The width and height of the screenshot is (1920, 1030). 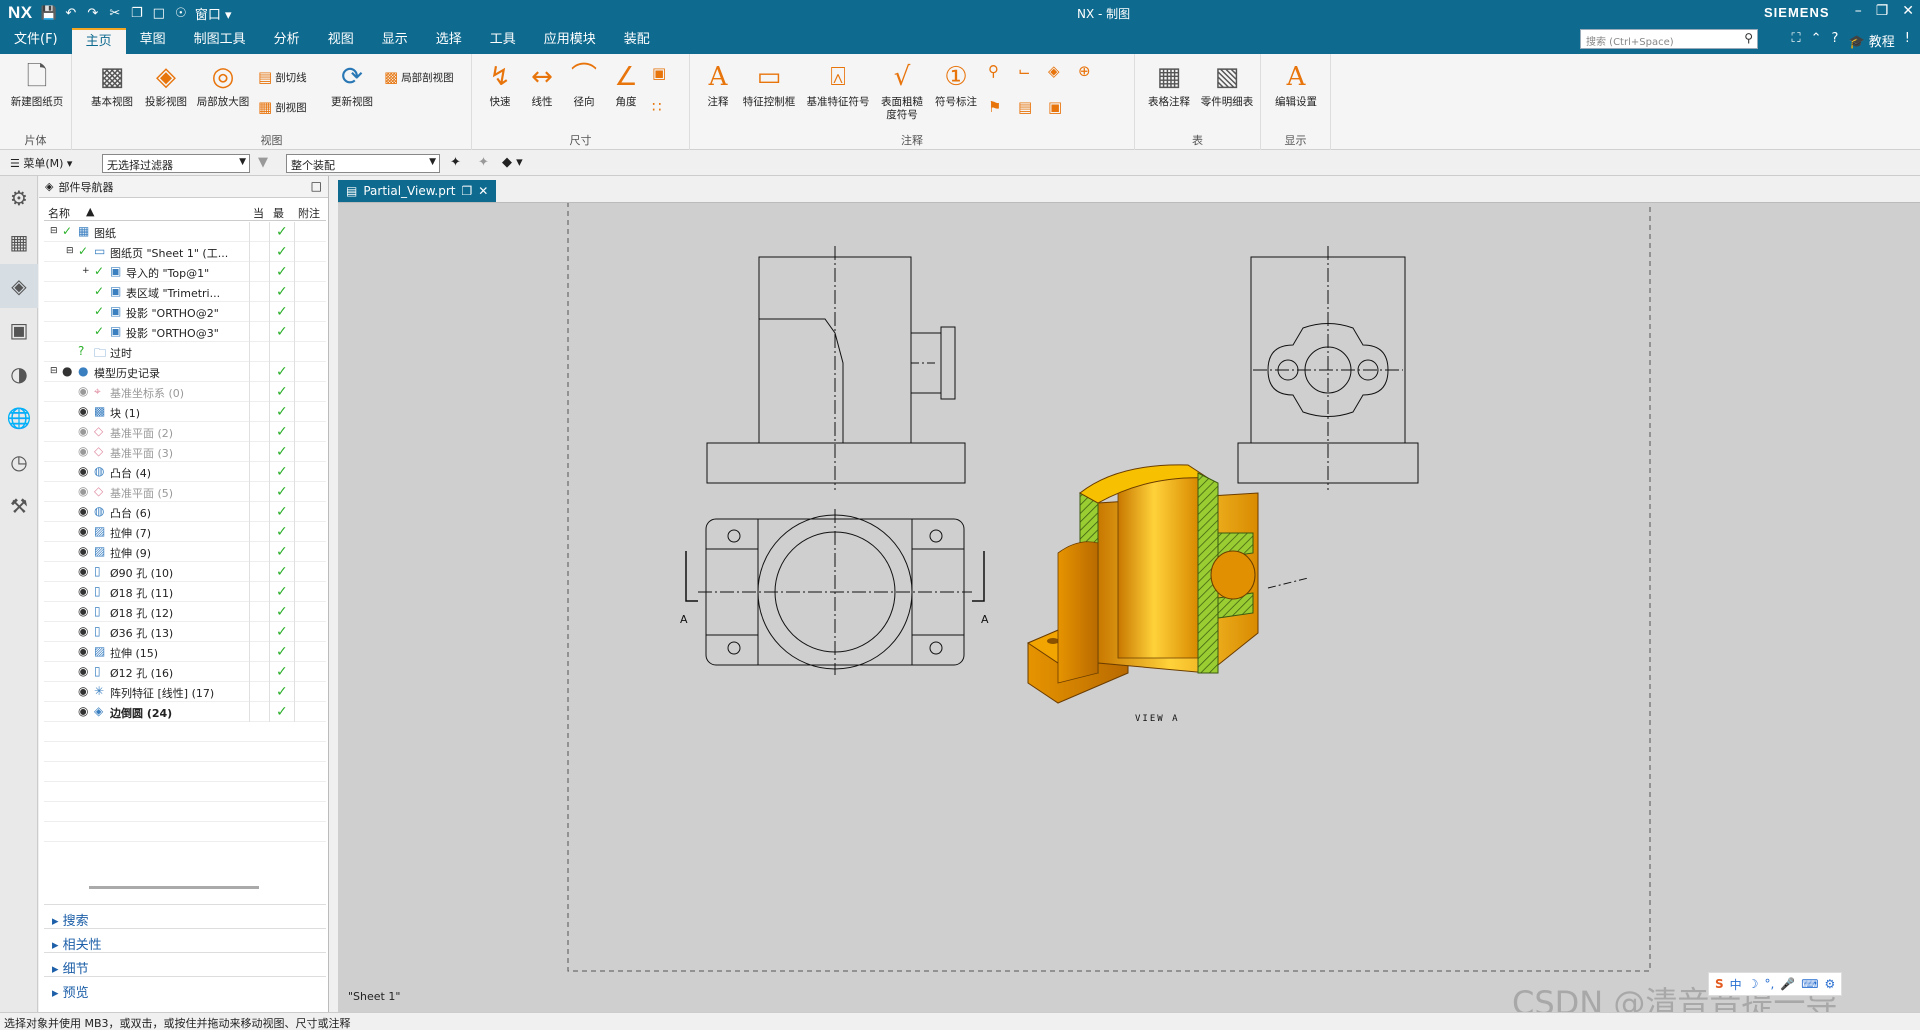 What do you see at coordinates (309, 213) in the screenshot?
I see `column-comment: 附注` at bounding box center [309, 213].